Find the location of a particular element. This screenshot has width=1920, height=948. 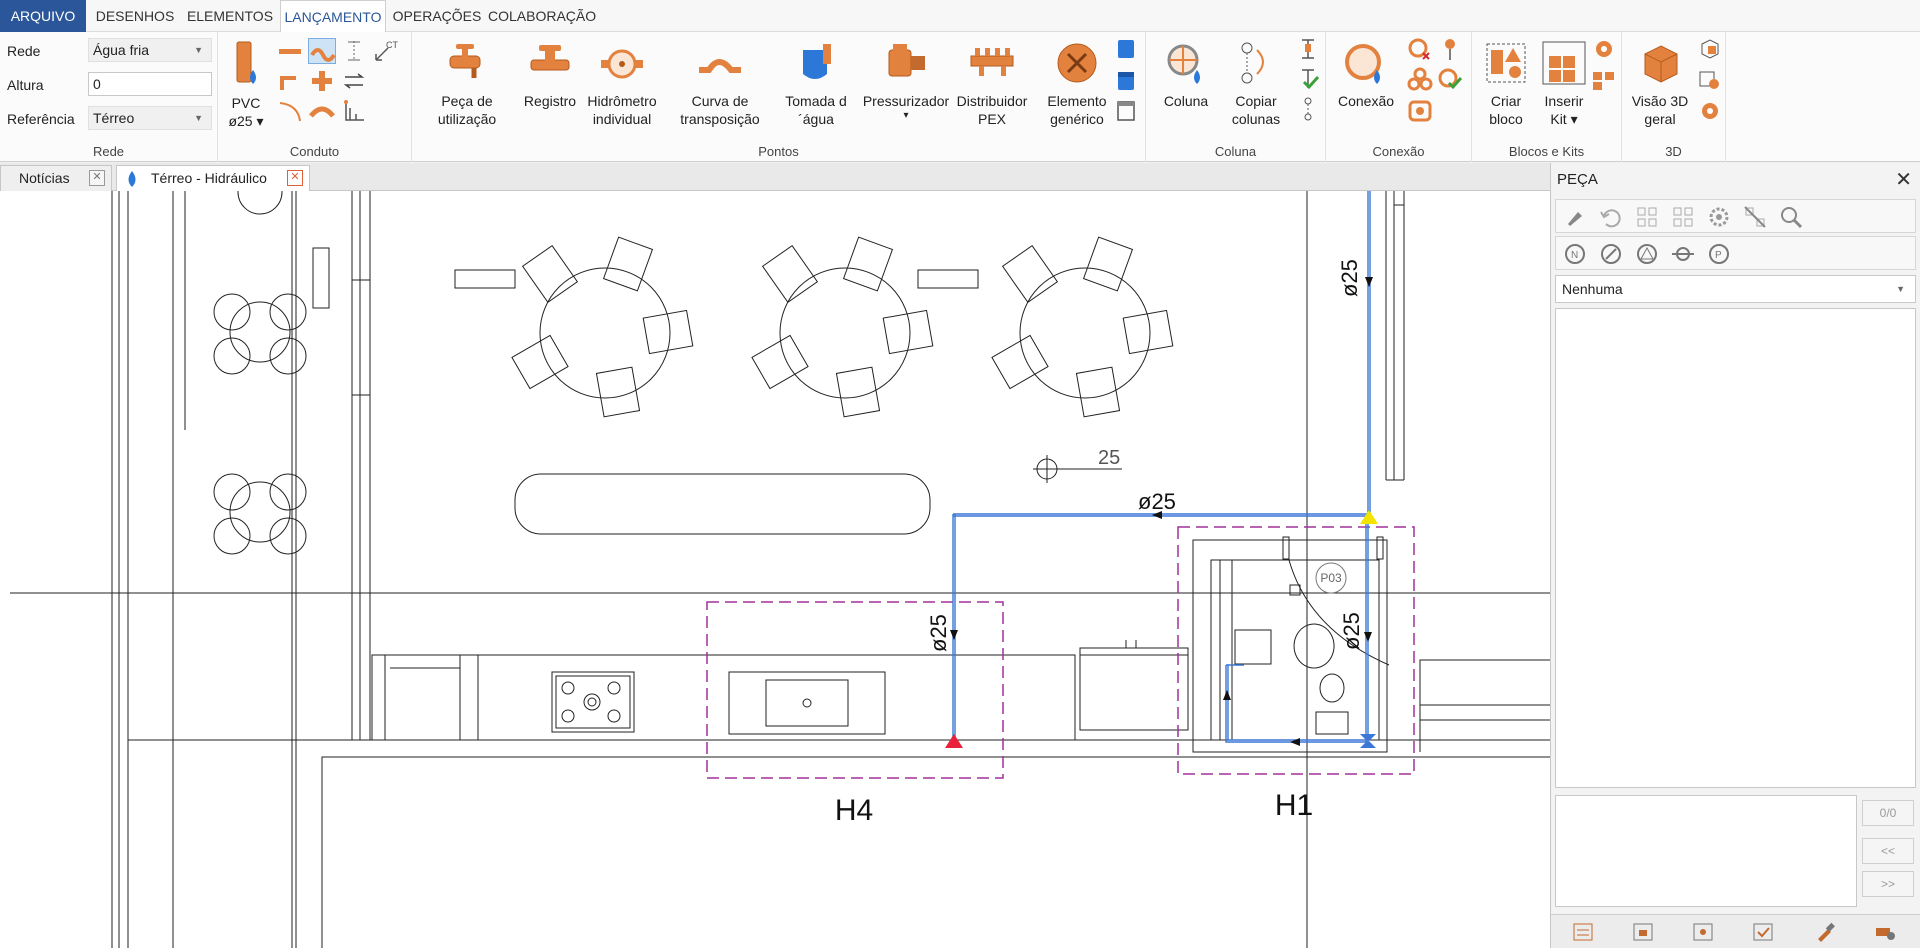

pvc-pipe-icon is located at coordinates (246, 62).